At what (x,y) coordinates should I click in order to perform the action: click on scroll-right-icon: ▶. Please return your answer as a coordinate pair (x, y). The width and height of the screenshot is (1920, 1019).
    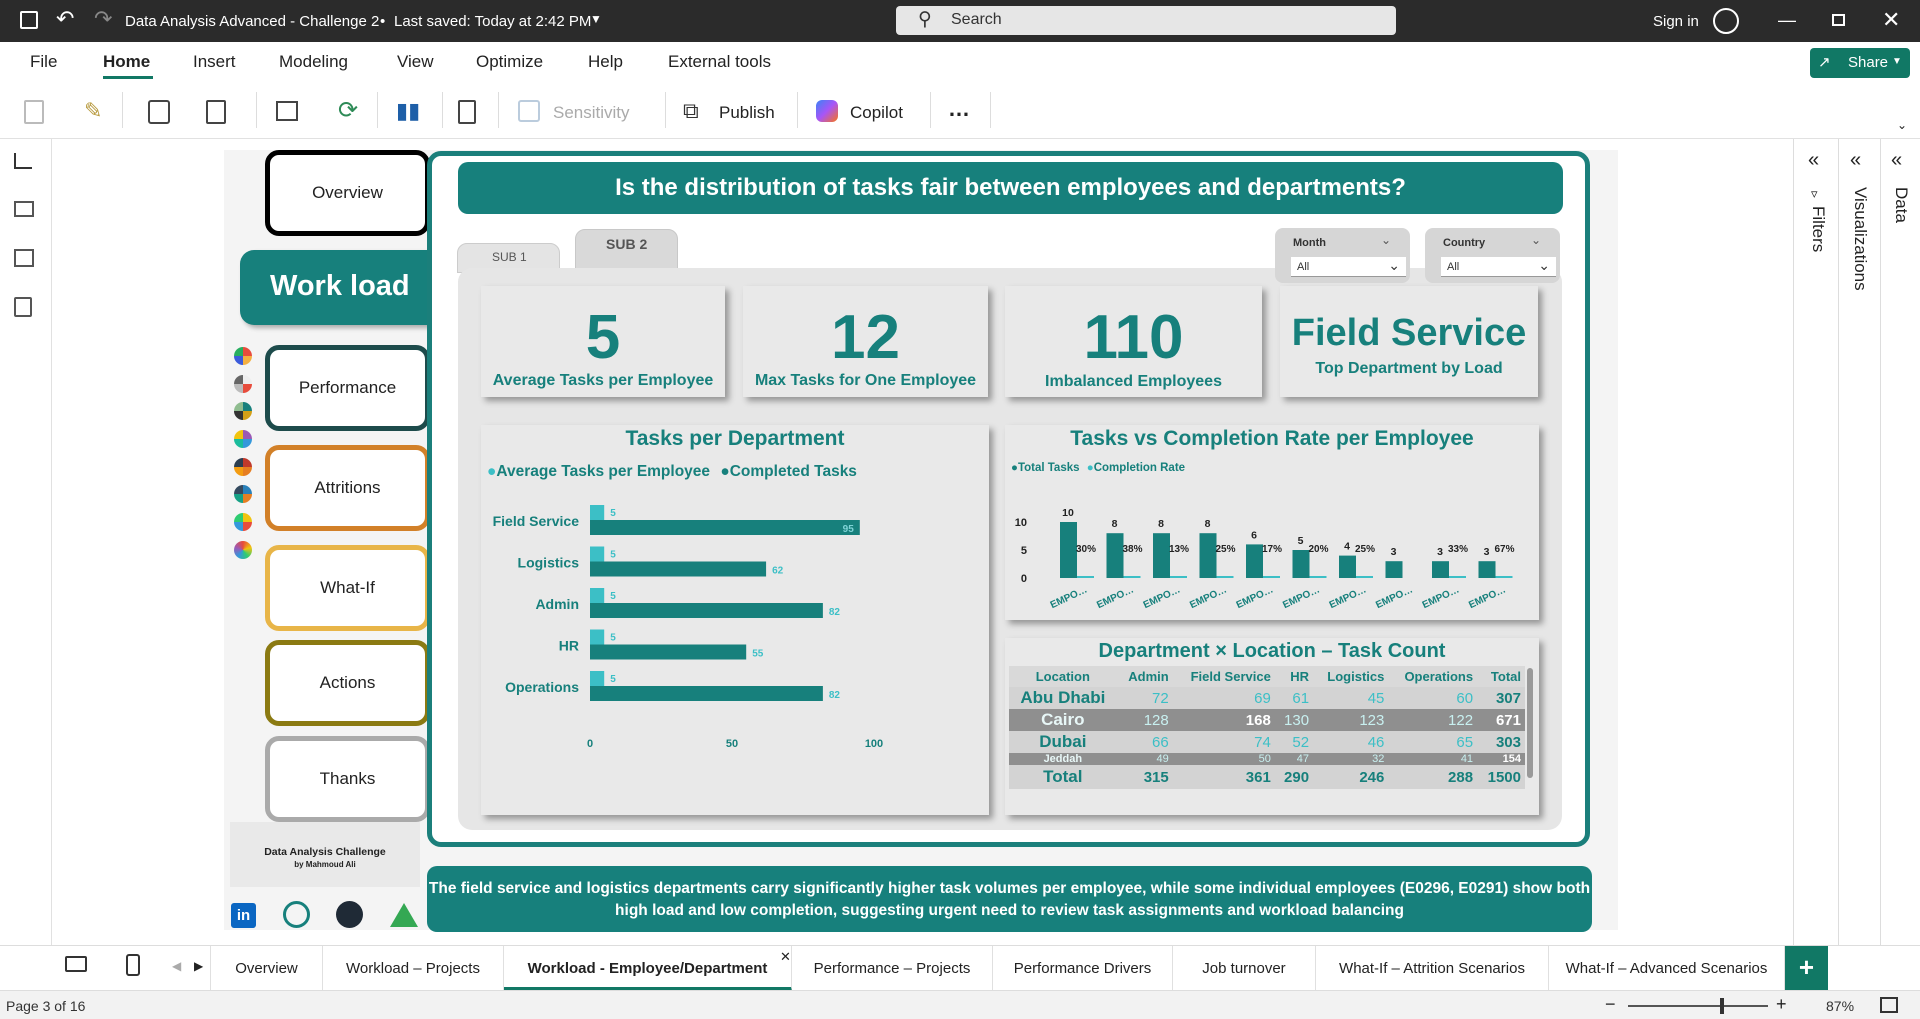
    Looking at the image, I should click on (198, 966).